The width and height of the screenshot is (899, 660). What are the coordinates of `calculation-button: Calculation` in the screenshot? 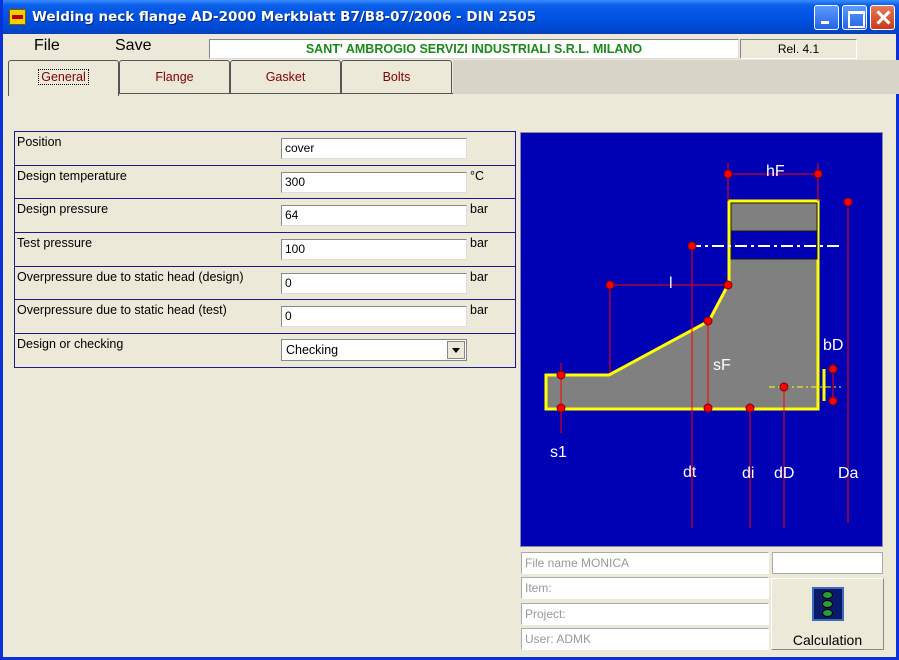 It's located at (827, 614).